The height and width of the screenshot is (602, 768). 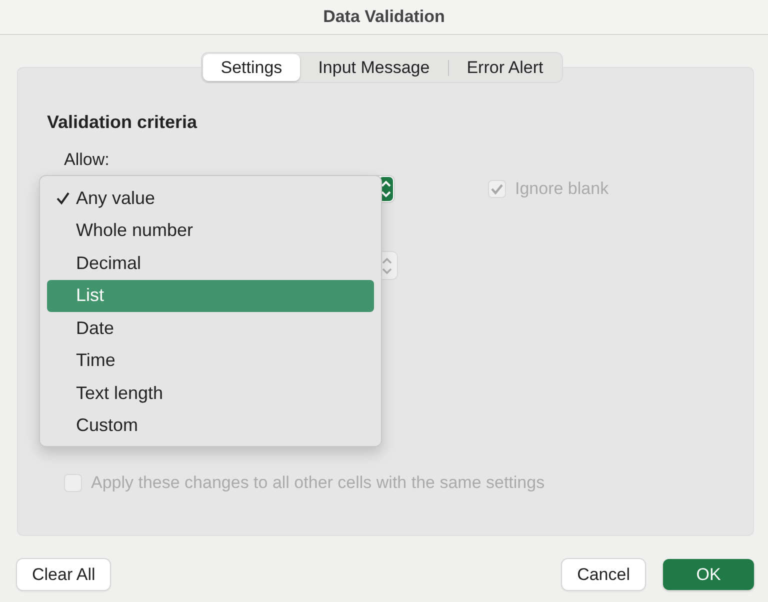 What do you see at coordinates (210, 426) in the screenshot?
I see `menu-item: Custom` at bounding box center [210, 426].